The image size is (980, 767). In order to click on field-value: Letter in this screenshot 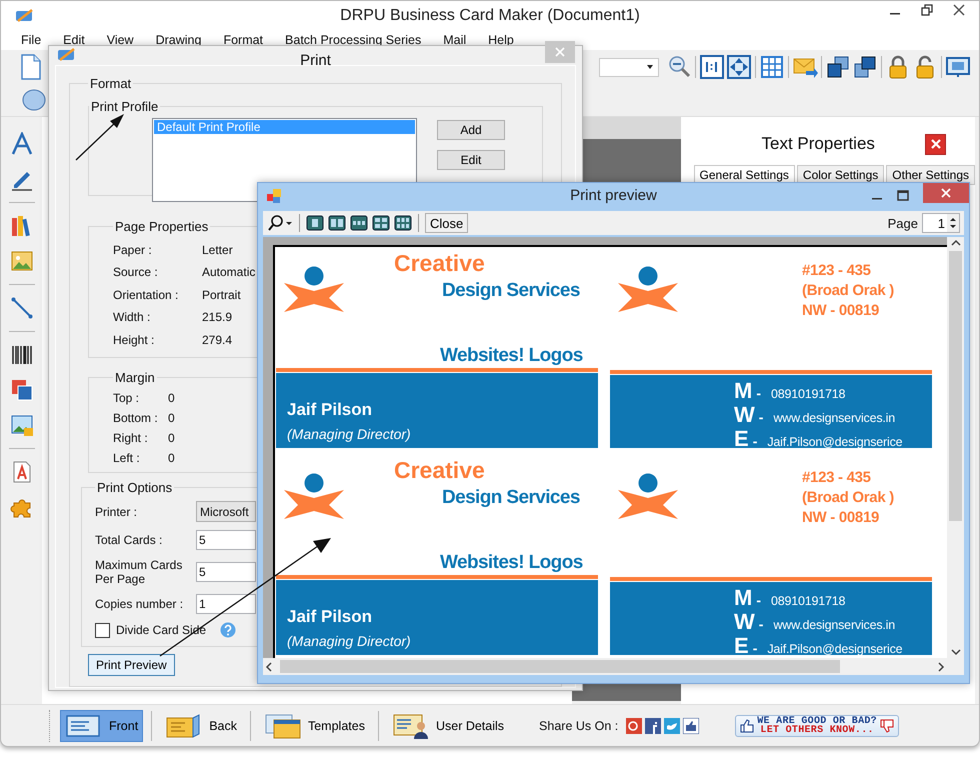, I will do `click(217, 249)`.